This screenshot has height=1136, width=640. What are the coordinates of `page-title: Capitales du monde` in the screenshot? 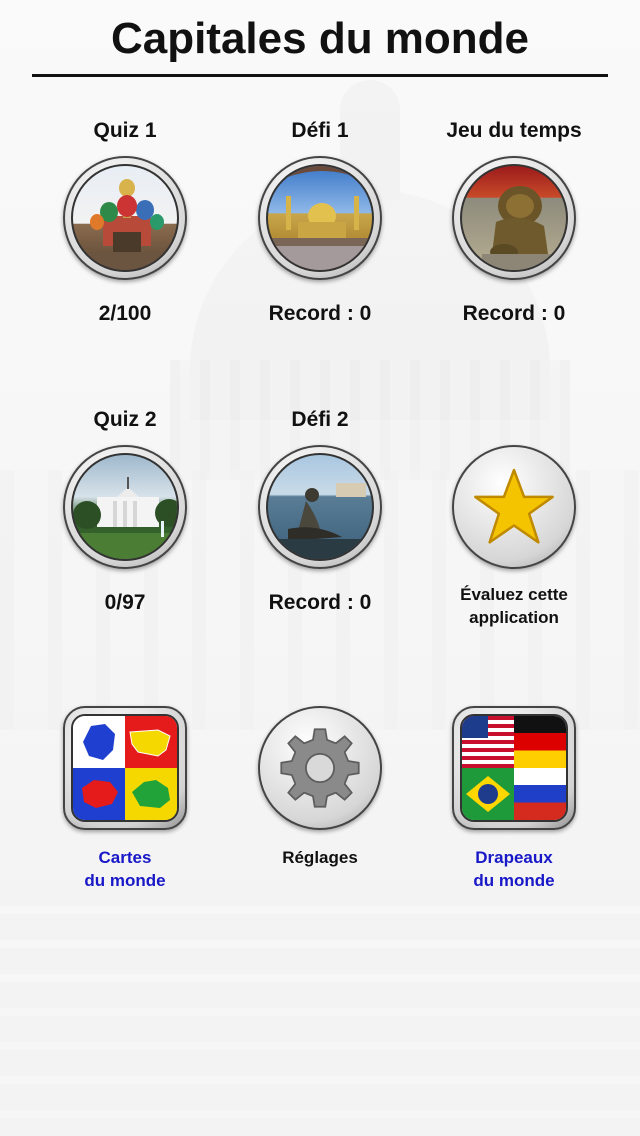 It's located at (320, 38).